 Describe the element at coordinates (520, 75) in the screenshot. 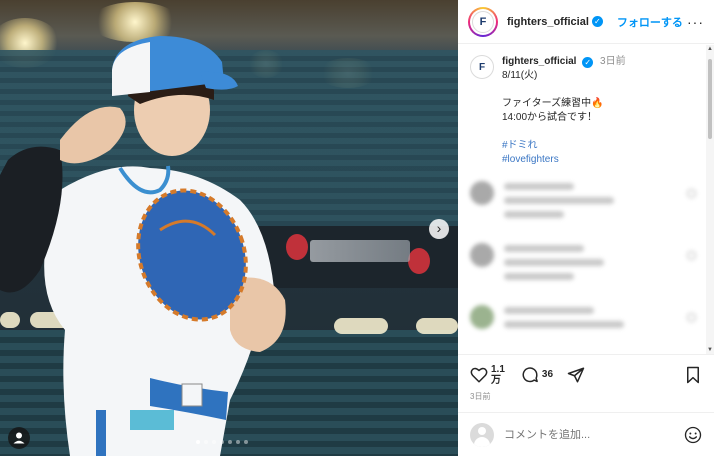

I see `caption-date-line: 8/11(火)` at that location.